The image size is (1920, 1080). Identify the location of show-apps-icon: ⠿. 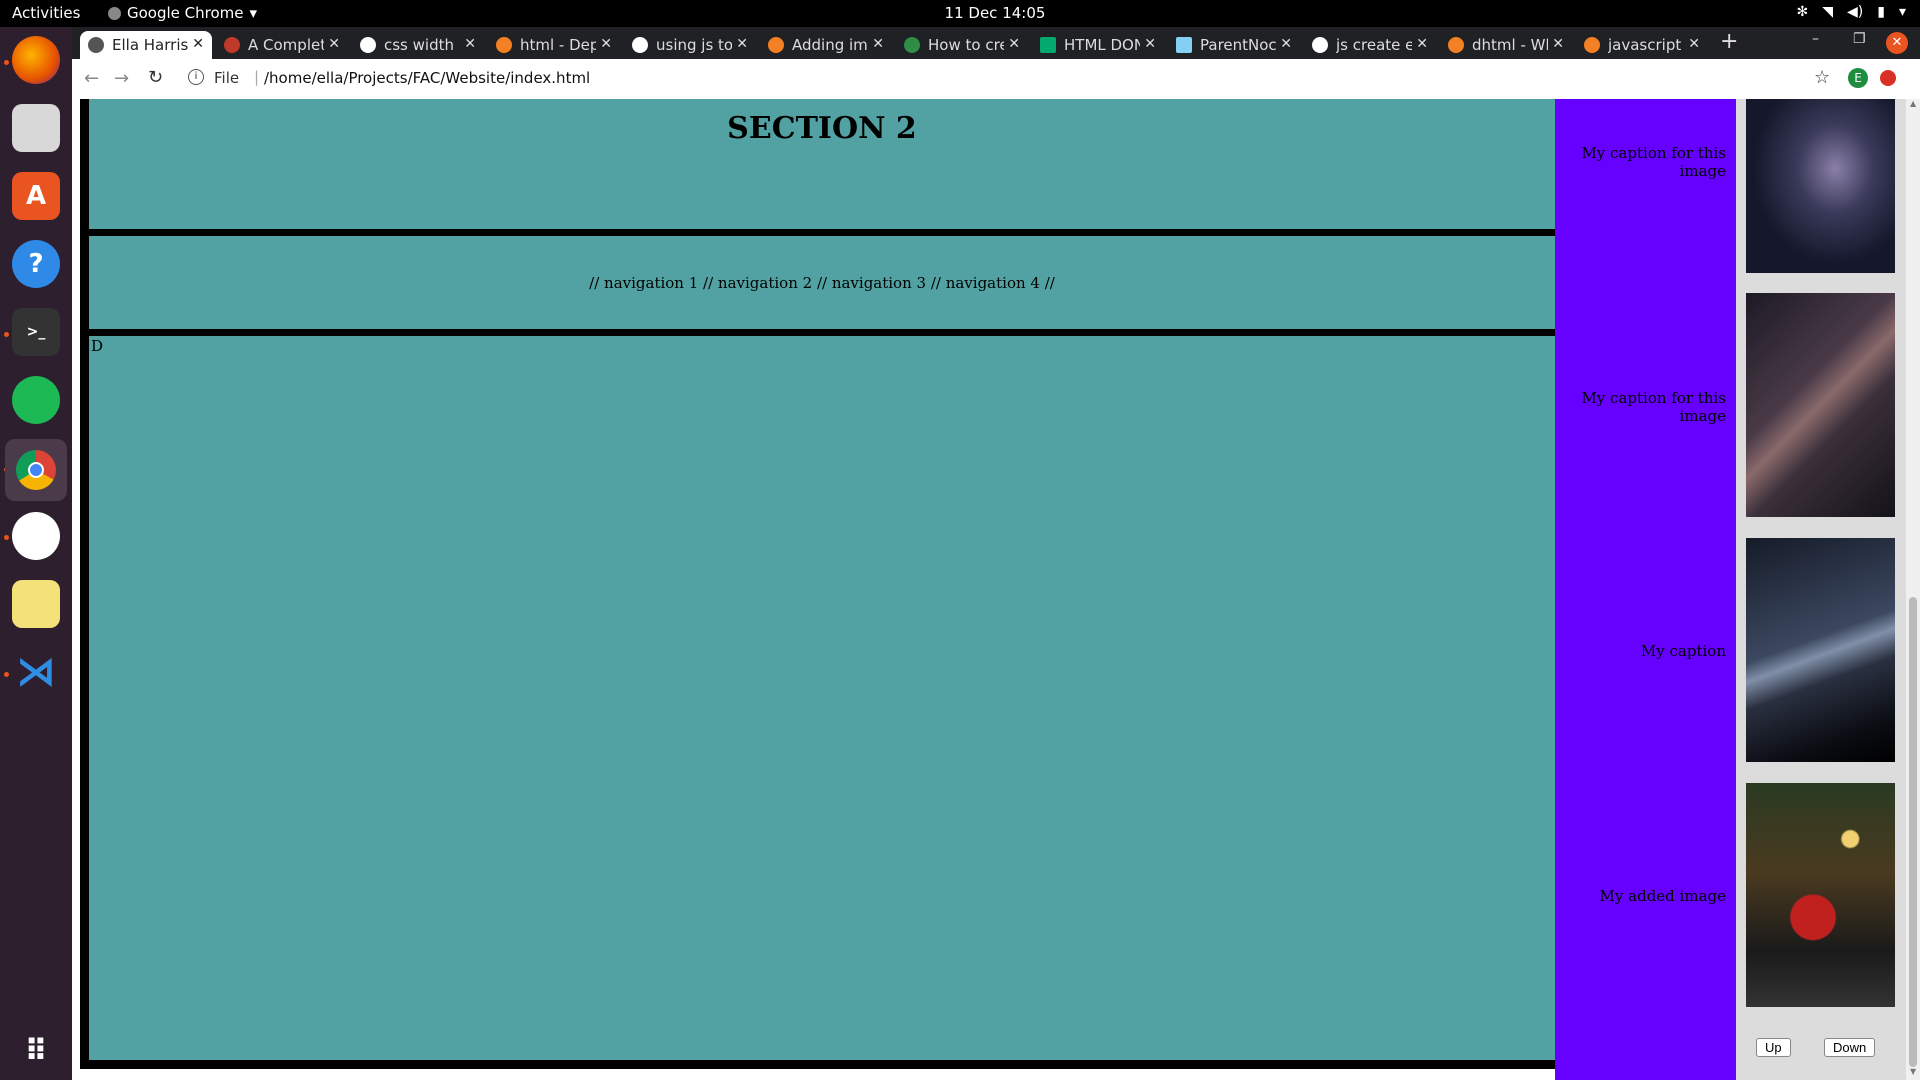
(36, 1051).